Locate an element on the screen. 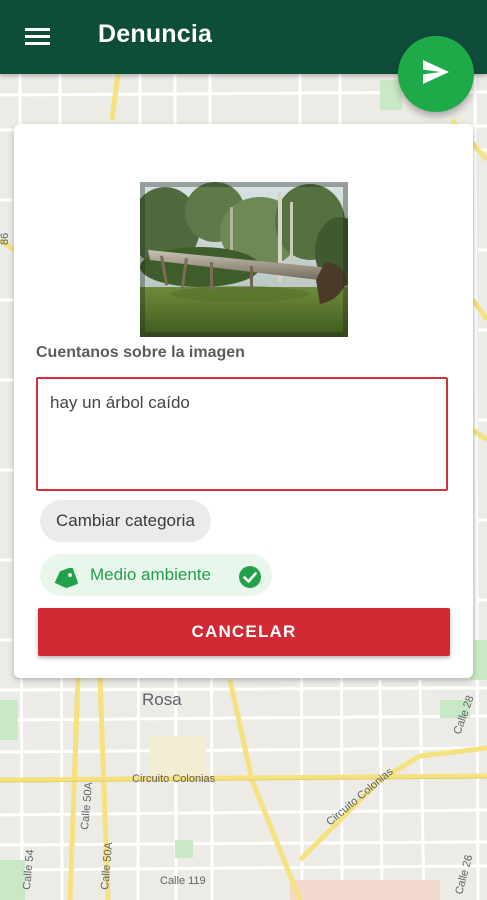 This screenshot has width=487, height=900. category-label: Medio ambiente is located at coordinates (150, 574).